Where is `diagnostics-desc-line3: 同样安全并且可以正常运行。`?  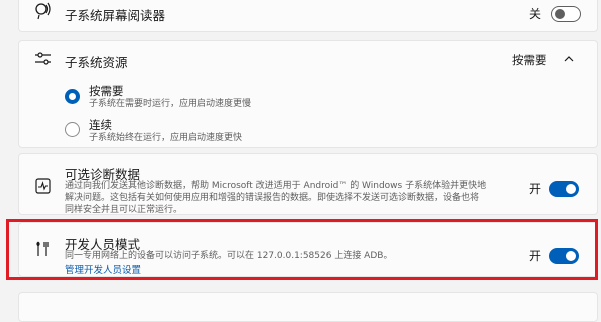
diagnostics-desc-line3: 同样安全并且可以正常运行。 is located at coordinates (124, 210).